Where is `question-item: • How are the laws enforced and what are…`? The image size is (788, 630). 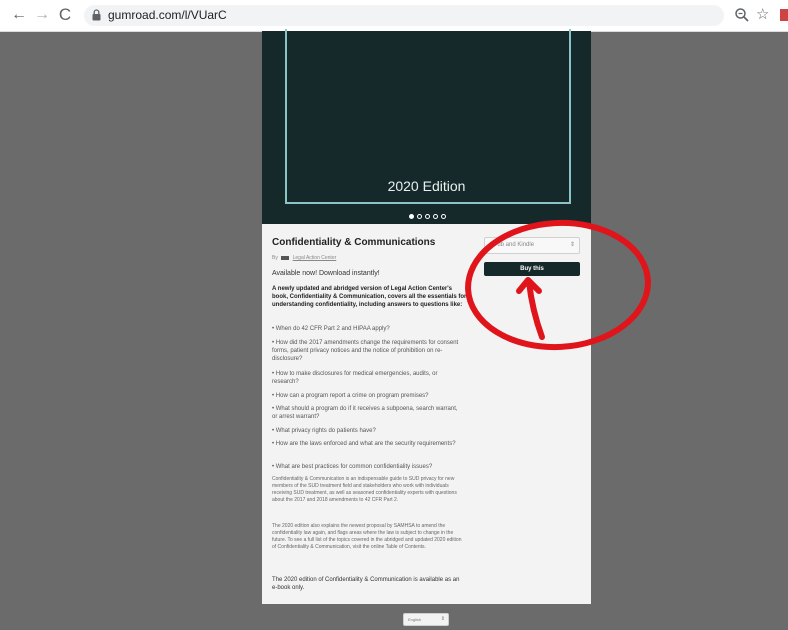
question-item: • How are the laws enforced and what are… is located at coordinates (364, 444).